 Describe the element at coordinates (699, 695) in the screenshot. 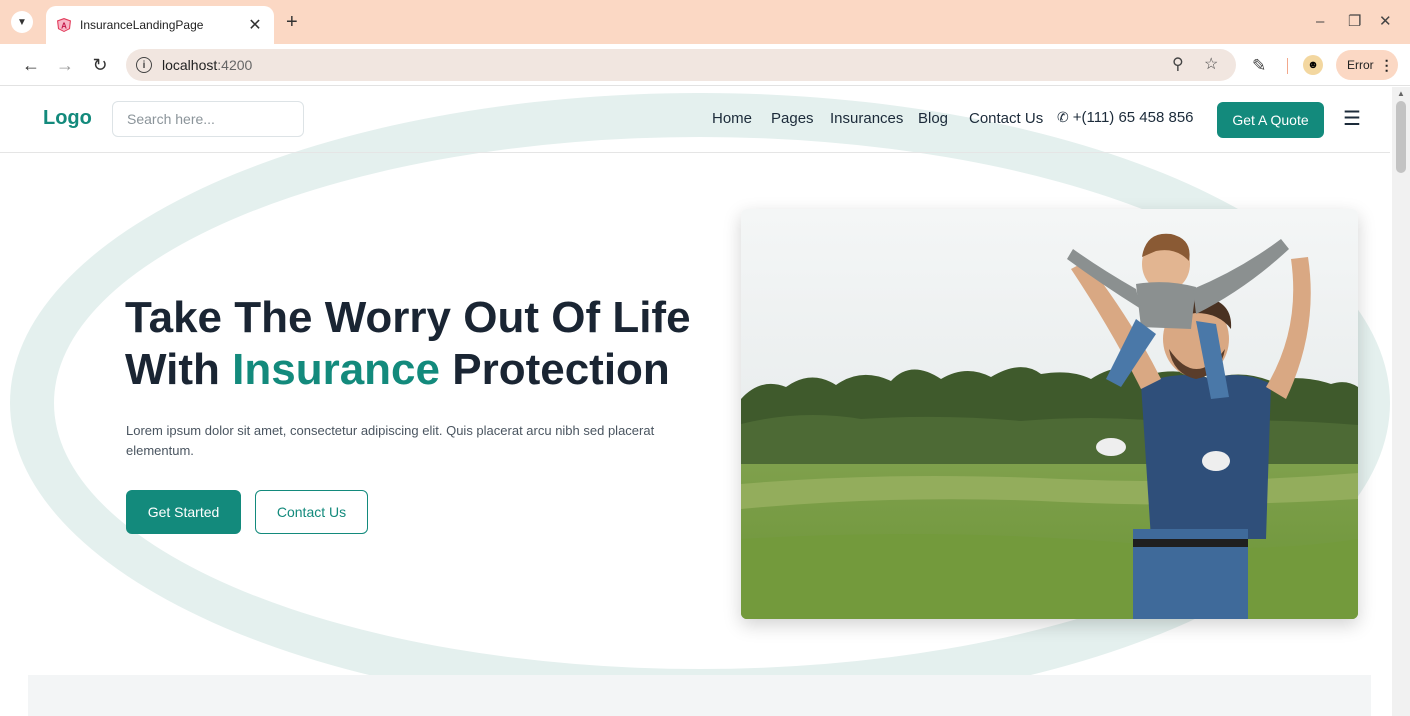

I see `next-section-band` at that location.